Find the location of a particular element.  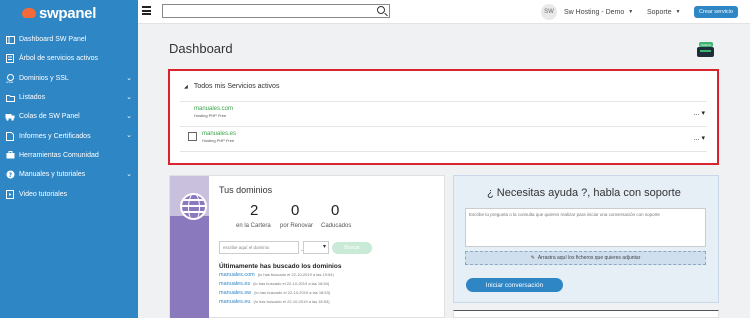

sidebar-item-label: Dominios y SSL is located at coordinates (44, 78).